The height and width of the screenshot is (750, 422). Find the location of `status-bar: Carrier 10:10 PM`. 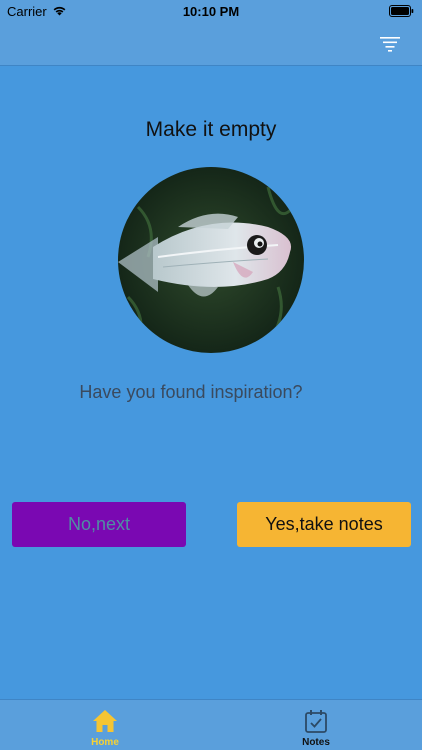

status-bar: Carrier 10:10 PM is located at coordinates (211, 11).